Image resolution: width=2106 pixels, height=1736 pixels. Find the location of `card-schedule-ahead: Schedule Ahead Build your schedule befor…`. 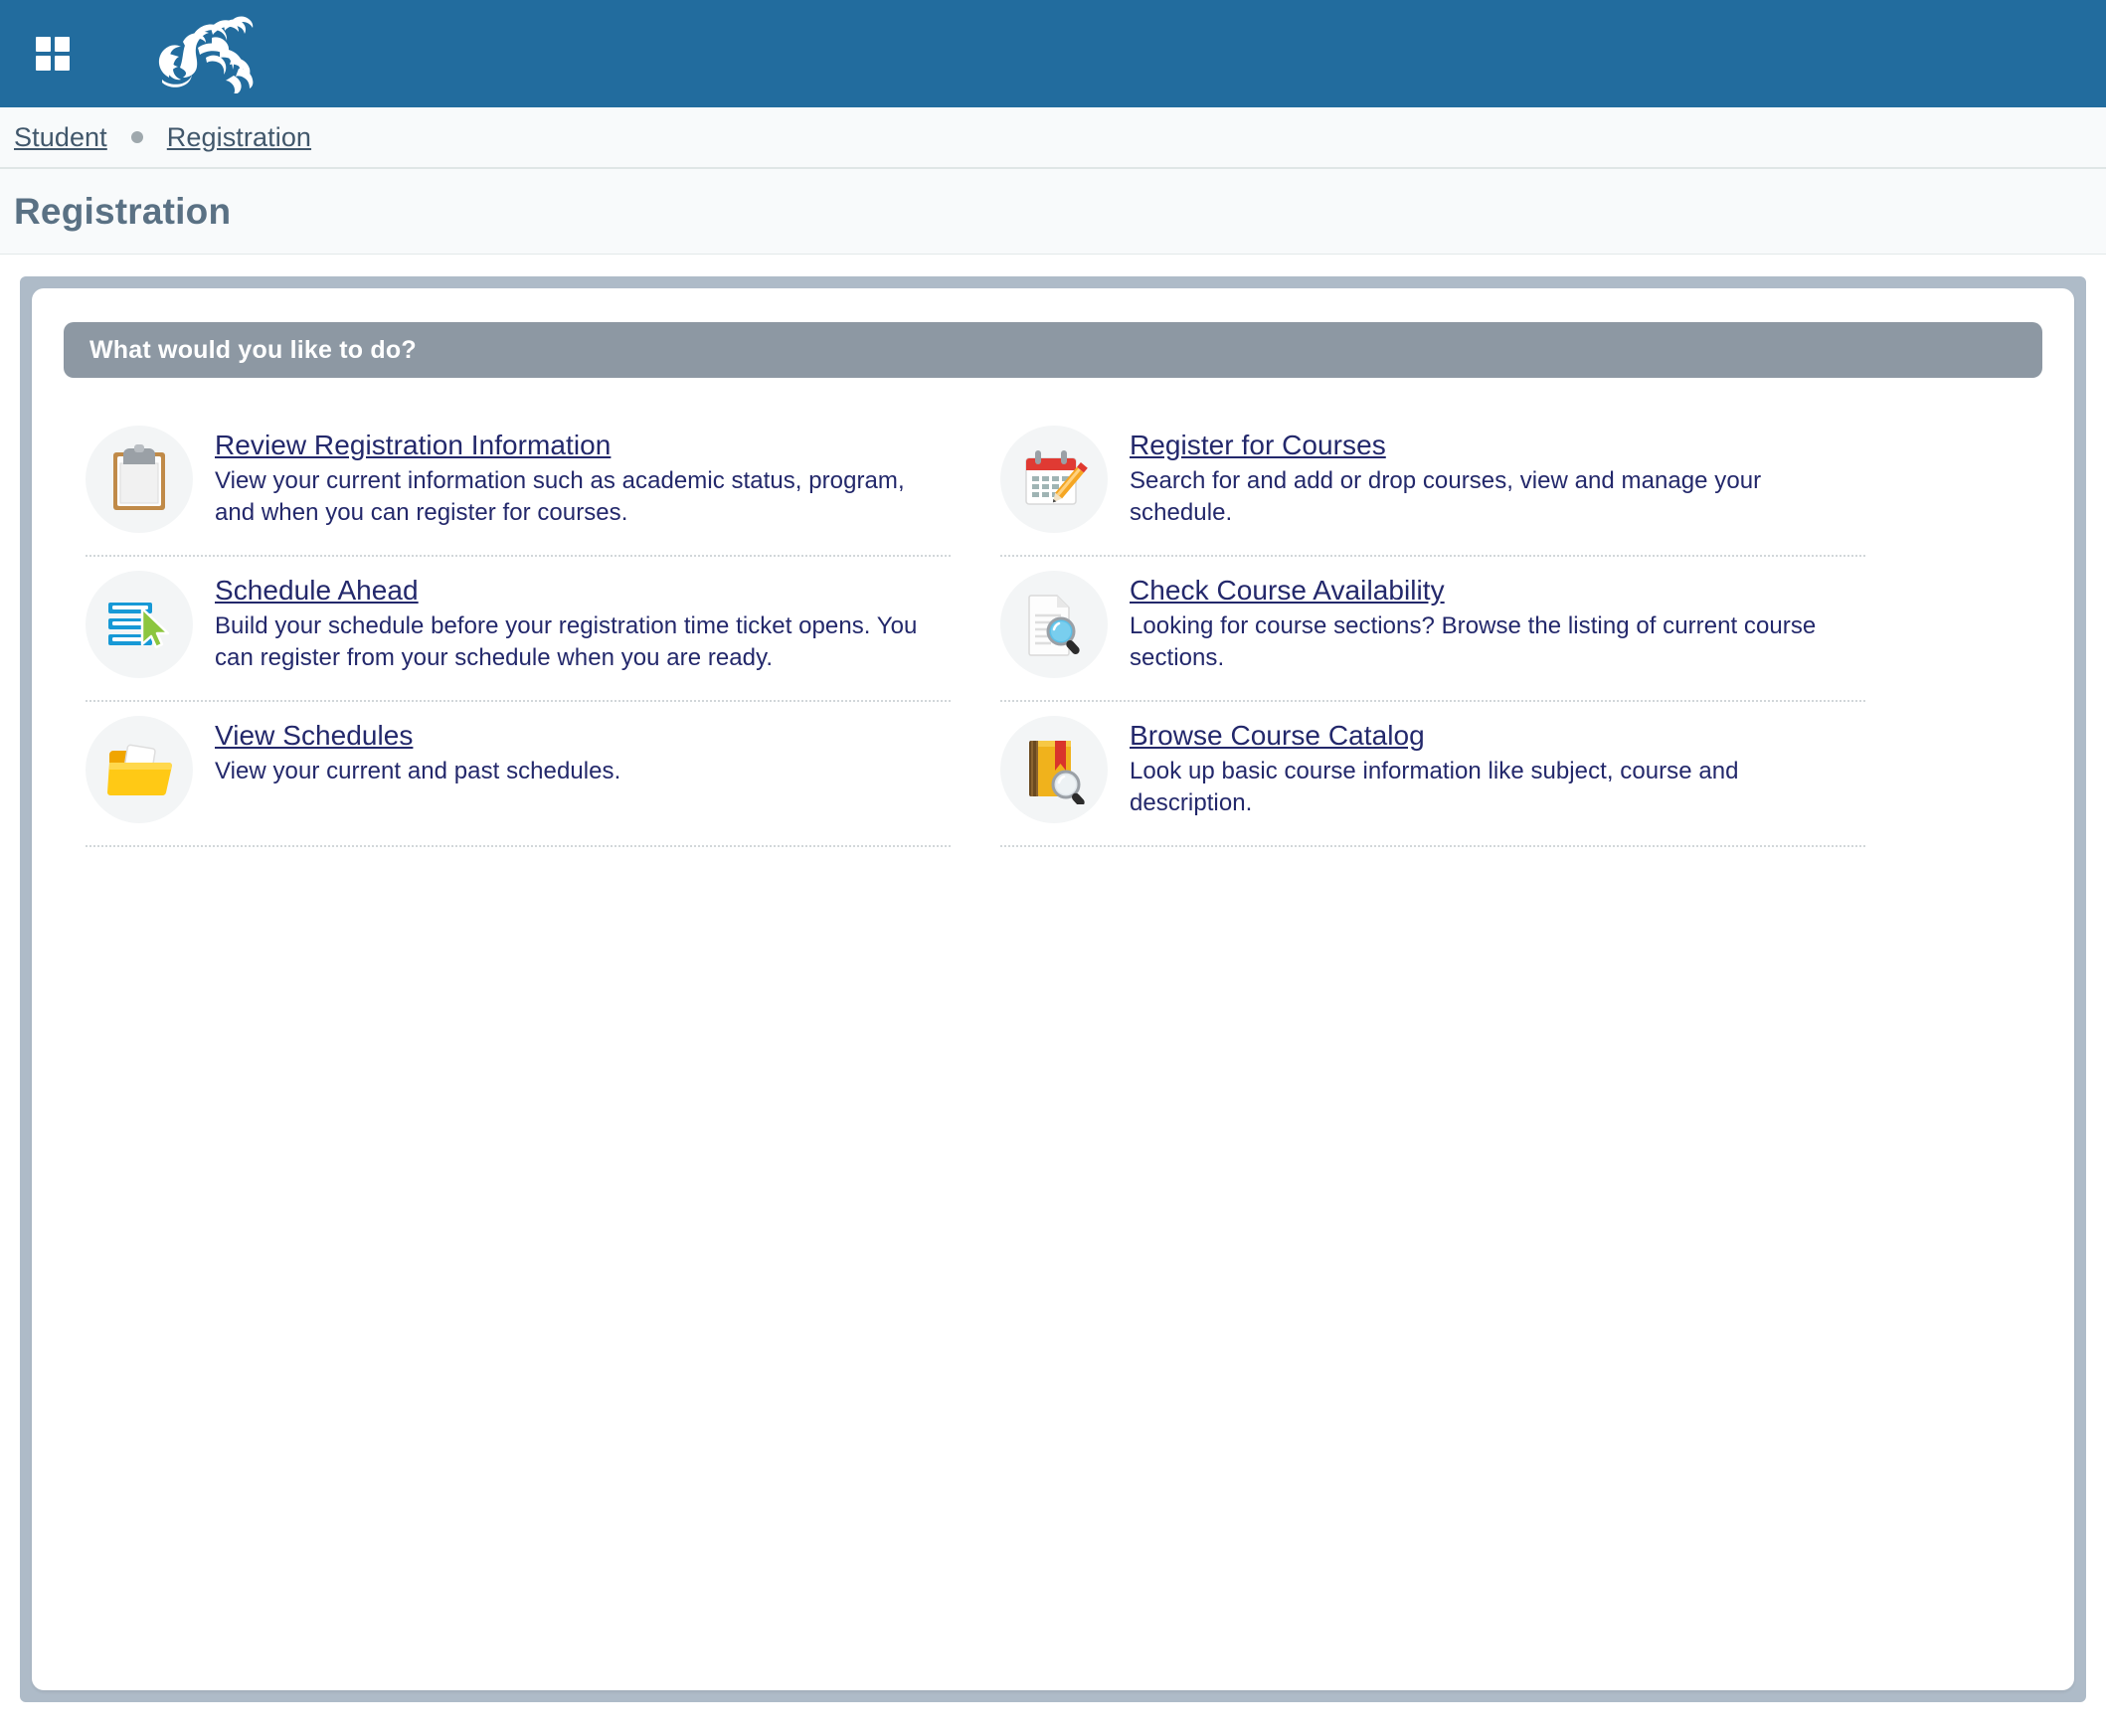

card-schedule-ahead: Schedule Ahead Build your schedule befor… is located at coordinates (518, 630).